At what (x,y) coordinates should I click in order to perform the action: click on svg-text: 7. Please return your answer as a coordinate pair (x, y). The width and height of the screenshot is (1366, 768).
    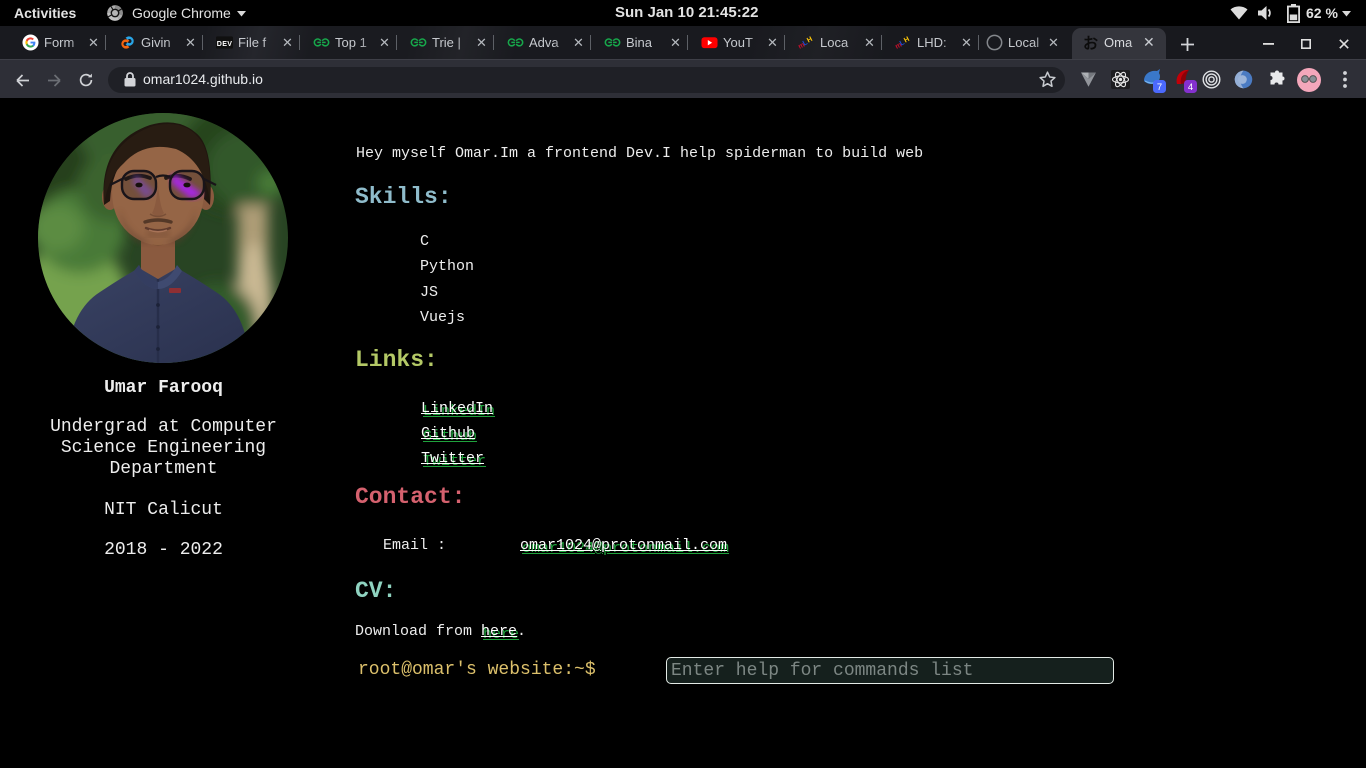
    Looking at the image, I should click on (1159, 87).